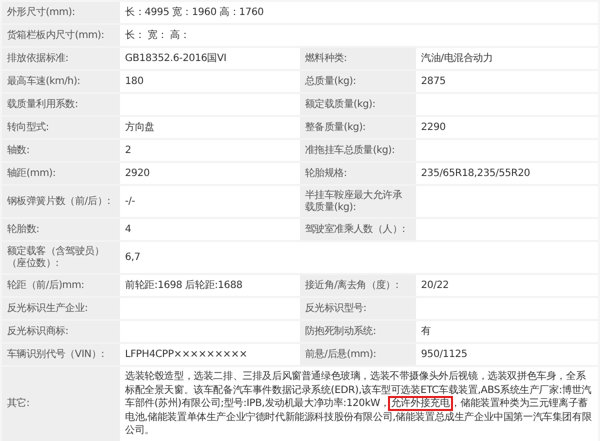 The height and width of the screenshot is (441, 600). What do you see at coordinates (61, 285) in the screenshot?
I see `field-label: 轮距（前/后)mm:` at bounding box center [61, 285].